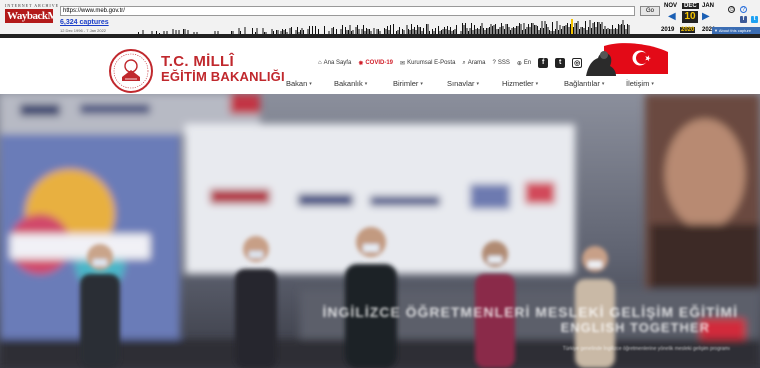 Image resolution: width=760 pixels, height=368 pixels. What do you see at coordinates (347, 11) in the screenshot?
I see `wayback-url-input: https://www.meb.gov.tr/` at bounding box center [347, 11].